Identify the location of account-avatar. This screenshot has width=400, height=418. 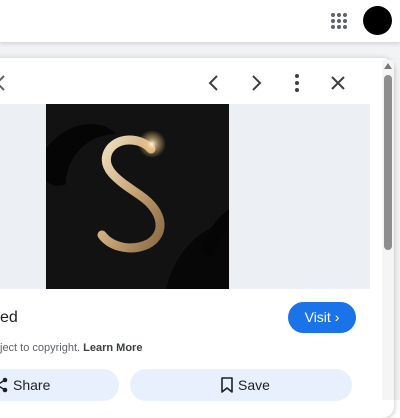
(377, 20).